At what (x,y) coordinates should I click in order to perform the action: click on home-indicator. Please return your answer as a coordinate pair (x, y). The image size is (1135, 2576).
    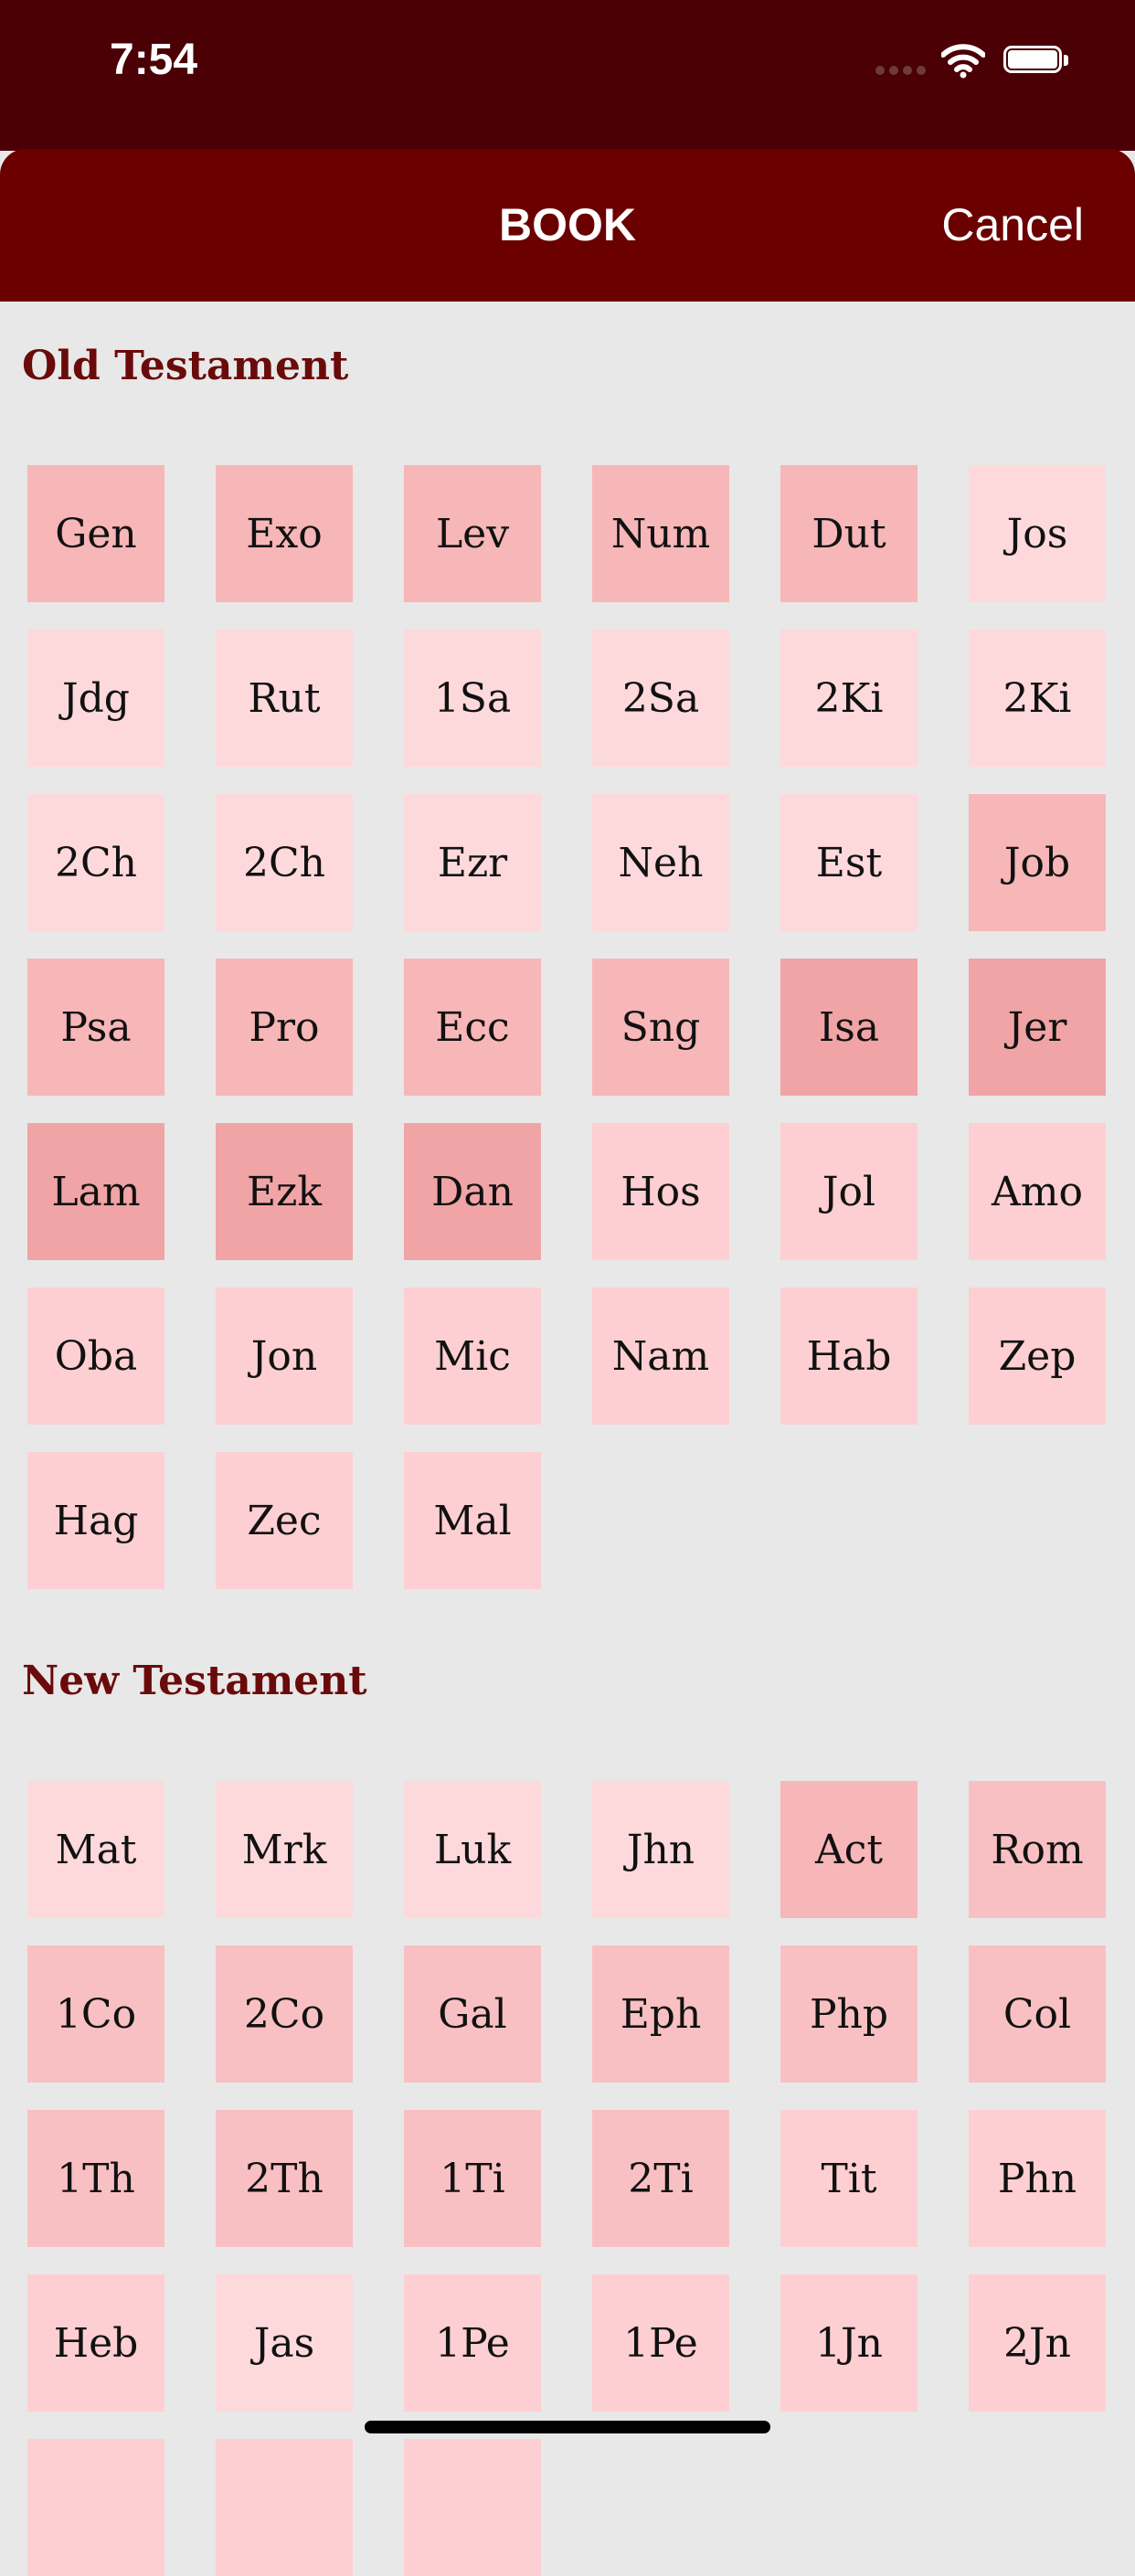
    Looking at the image, I should click on (567, 2427).